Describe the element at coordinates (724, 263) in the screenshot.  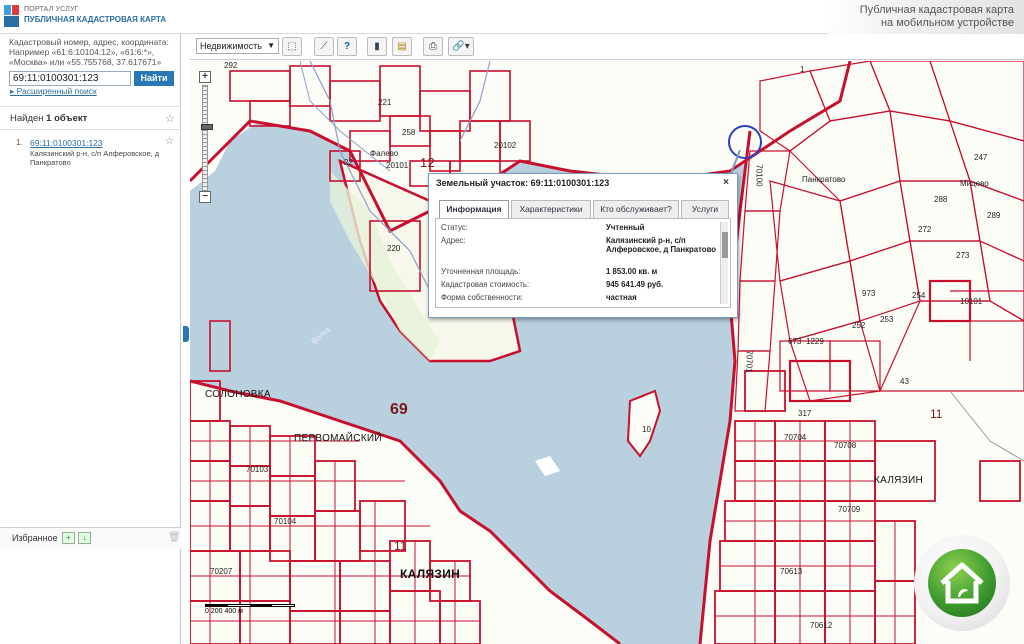
I see `popup-scrollbar` at that location.